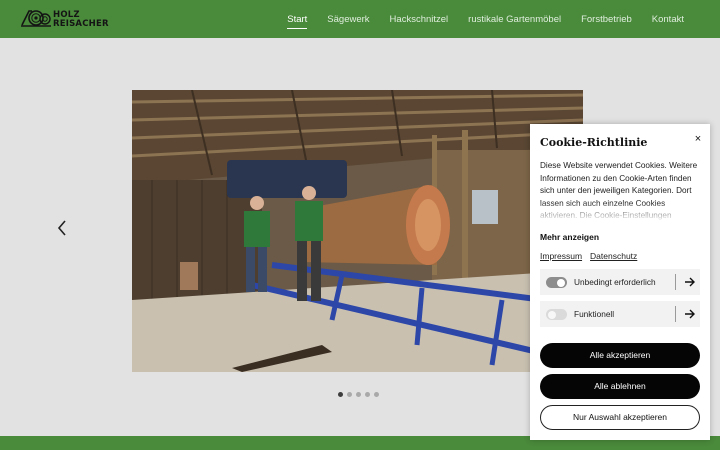 This screenshot has height=450, width=720. I want to click on text-fade, so click(621, 212).